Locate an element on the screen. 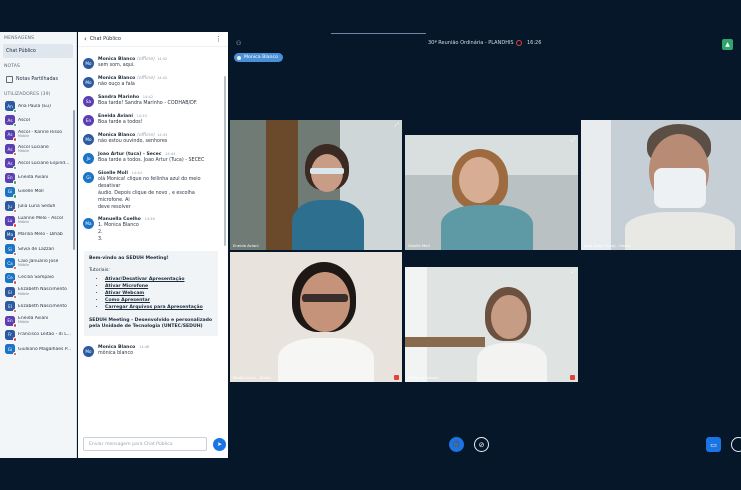 Image resolution: width=741 pixels, height=490 pixels. user-name-block: Eneida Aviani is located at coordinates (33, 177).